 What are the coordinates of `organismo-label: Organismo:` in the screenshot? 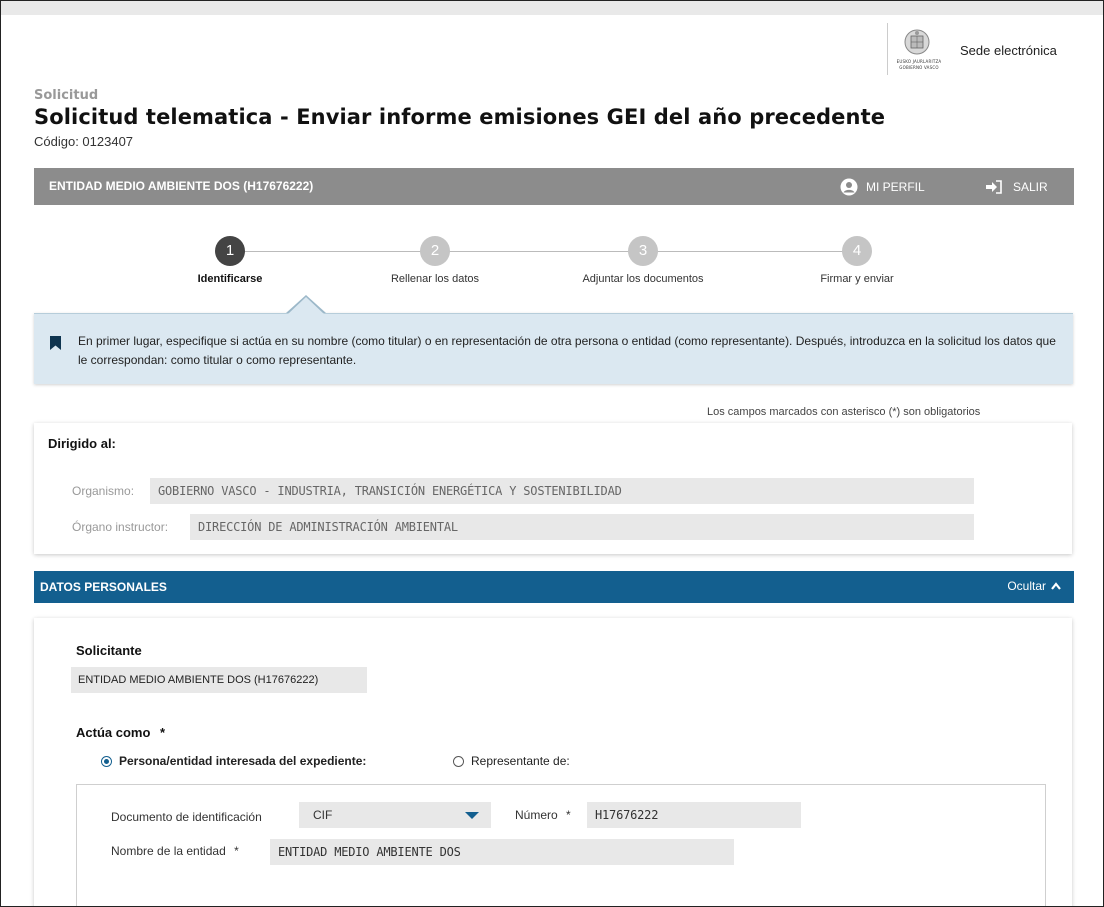 It's located at (103, 491).